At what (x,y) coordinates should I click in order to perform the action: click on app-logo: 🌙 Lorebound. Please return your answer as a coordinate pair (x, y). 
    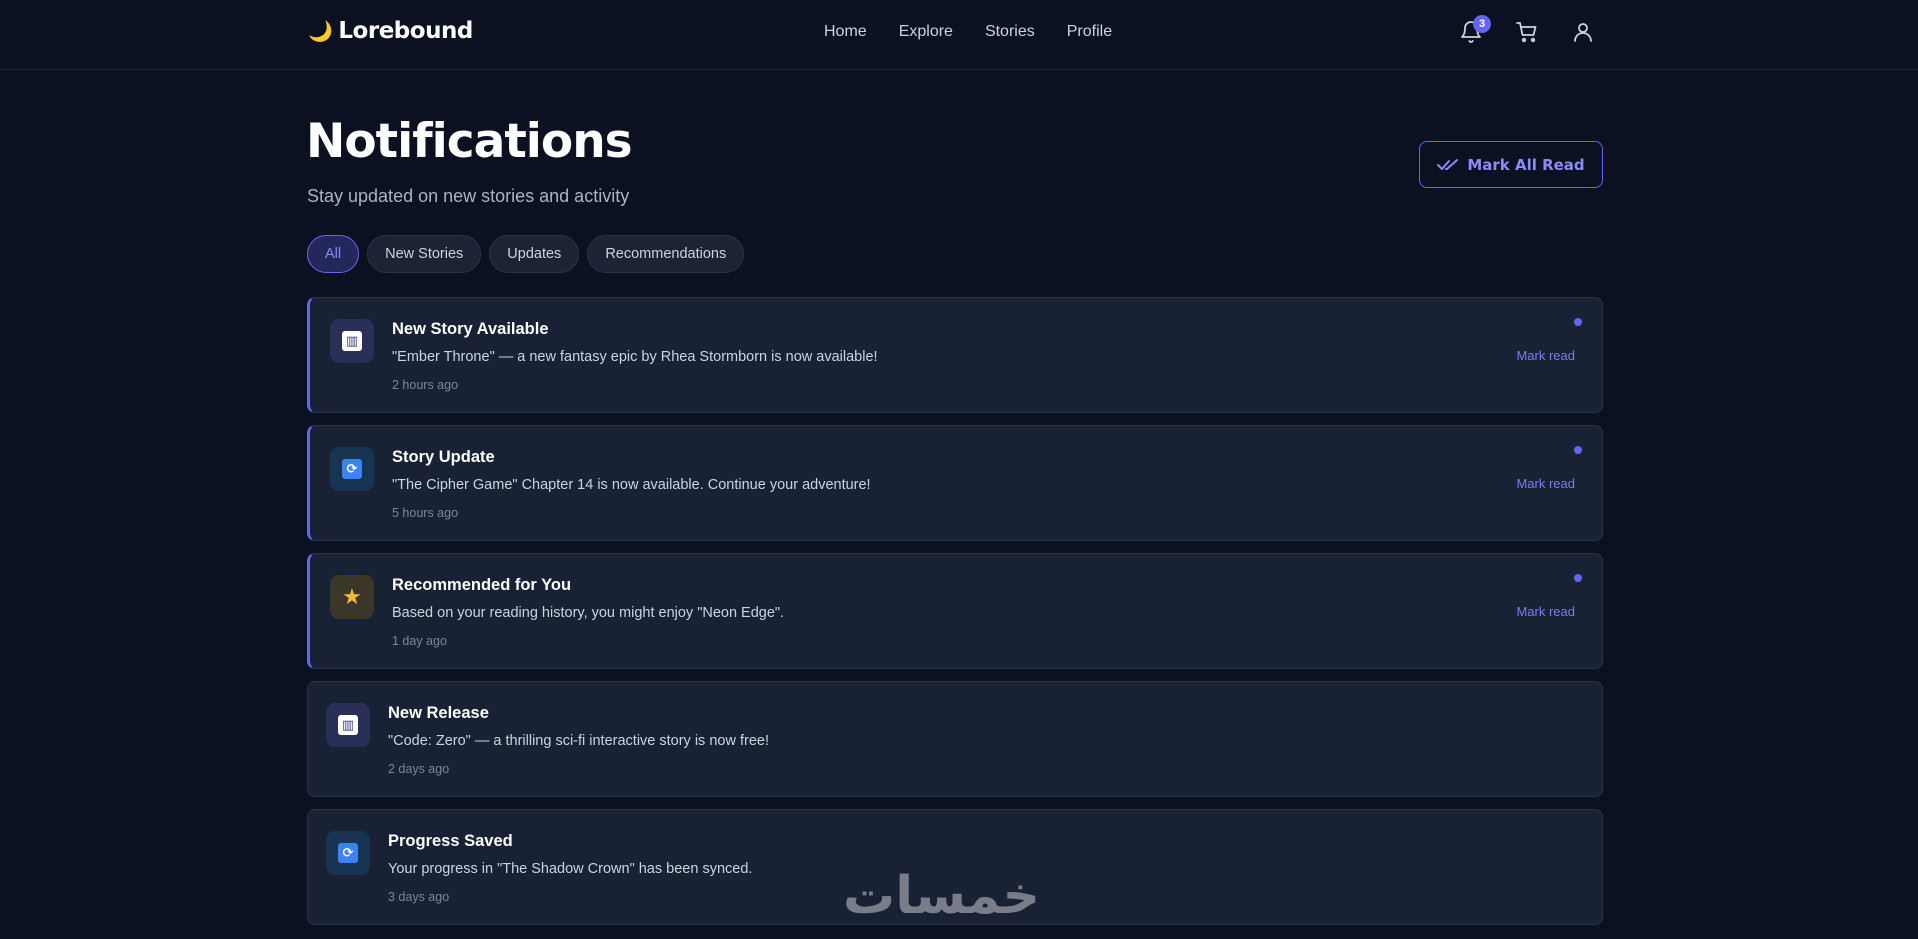
    Looking at the image, I should click on (390, 31).